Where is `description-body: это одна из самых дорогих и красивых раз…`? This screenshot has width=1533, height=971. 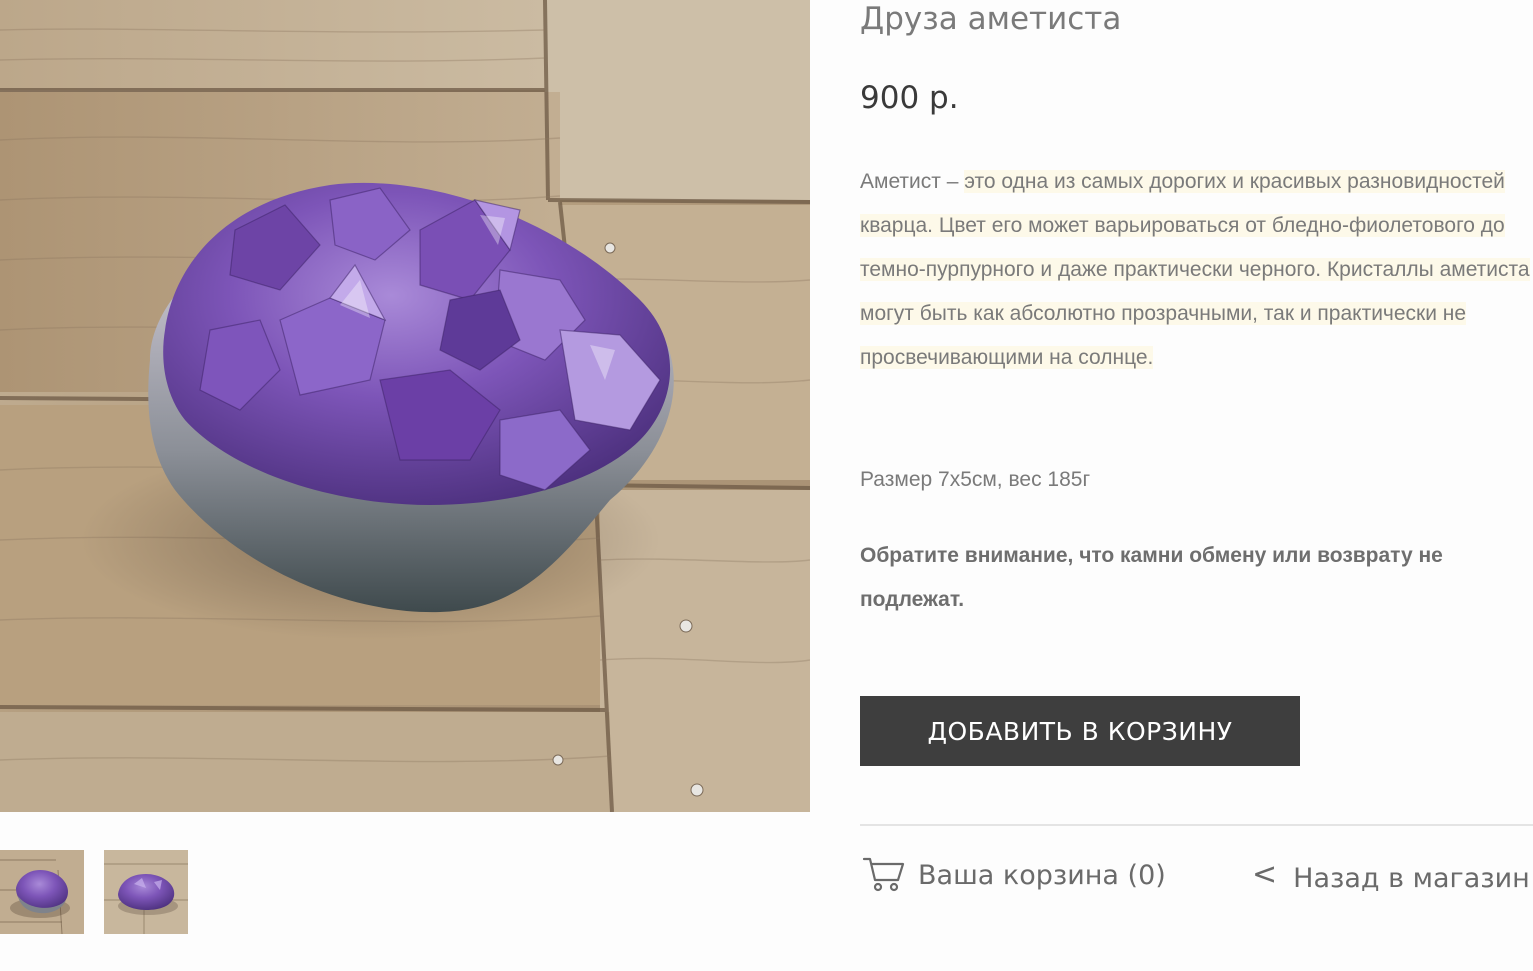 description-body: это одна из самых дорогих и красивых раз… is located at coordinates (1195, 269).